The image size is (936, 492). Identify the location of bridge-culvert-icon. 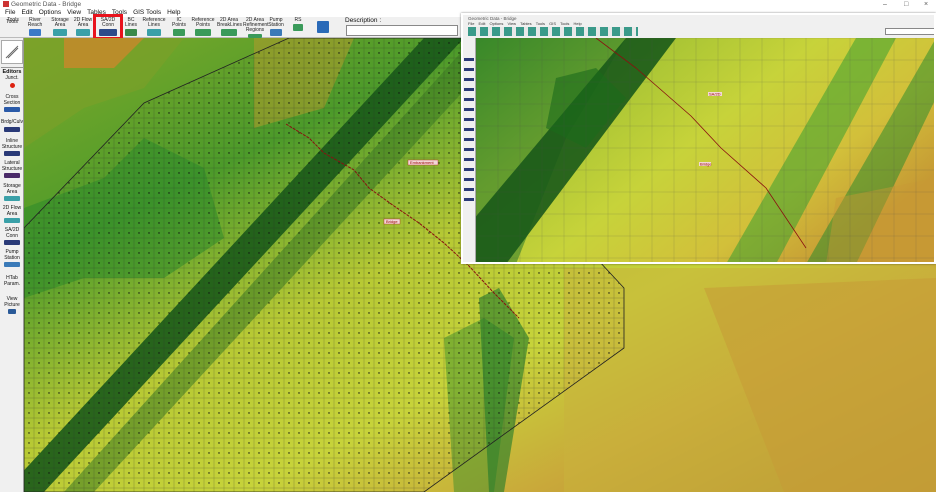
(12, 129).